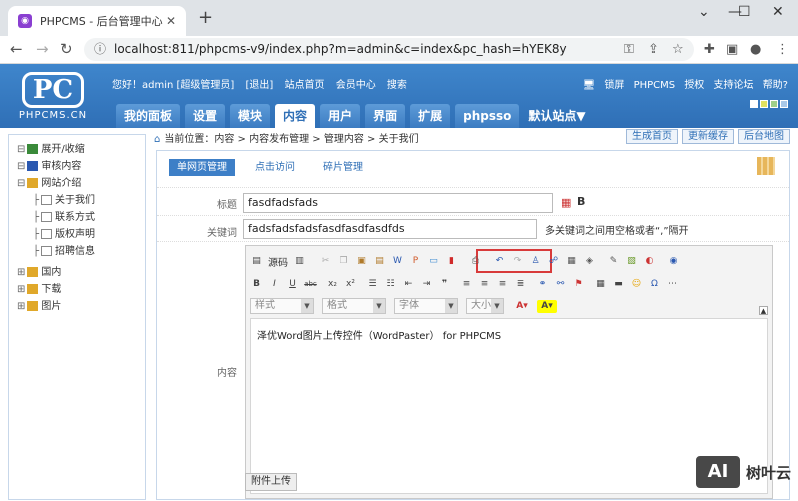  Describe the element at coordinates (408, 284) in the screenshot. I see `outdent-icon: ⇤` at that location.